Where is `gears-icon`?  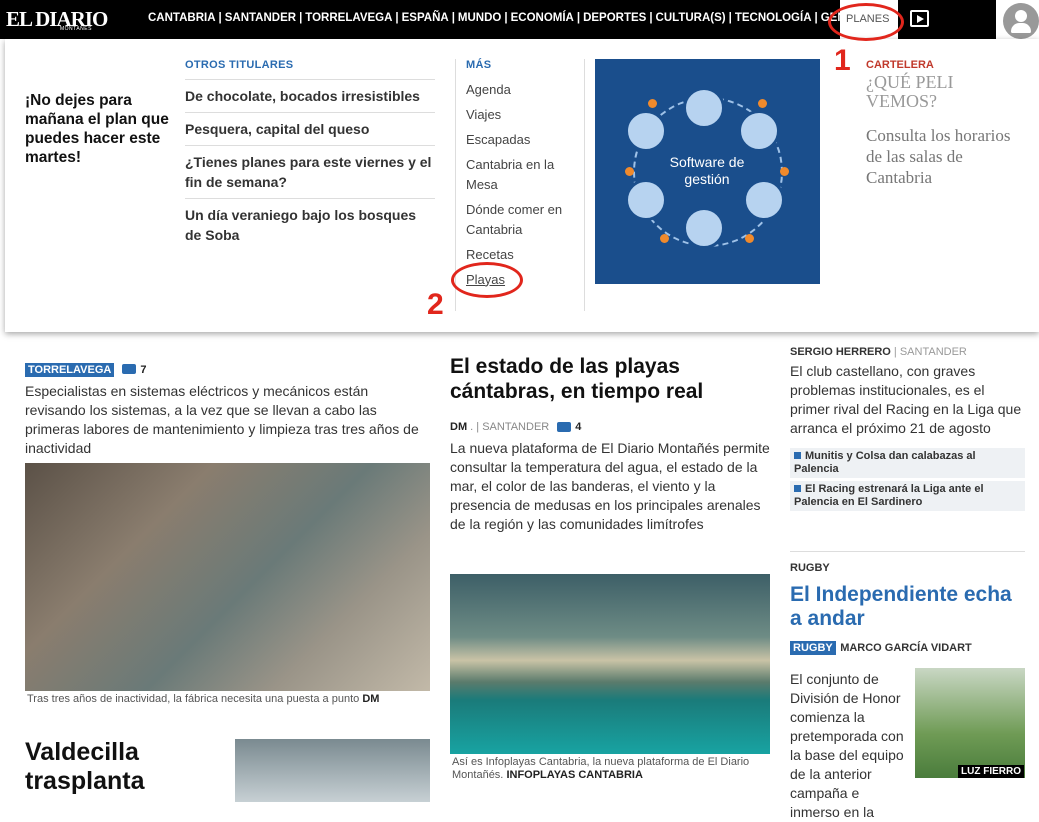
gears-icon is located at coordinates (646, 131).